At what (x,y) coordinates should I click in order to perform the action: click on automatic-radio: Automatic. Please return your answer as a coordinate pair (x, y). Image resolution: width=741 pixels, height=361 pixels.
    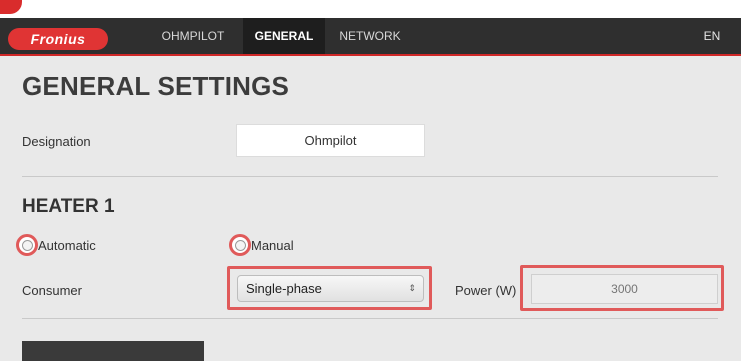
    Looking at the image, I should click on (56, 245).